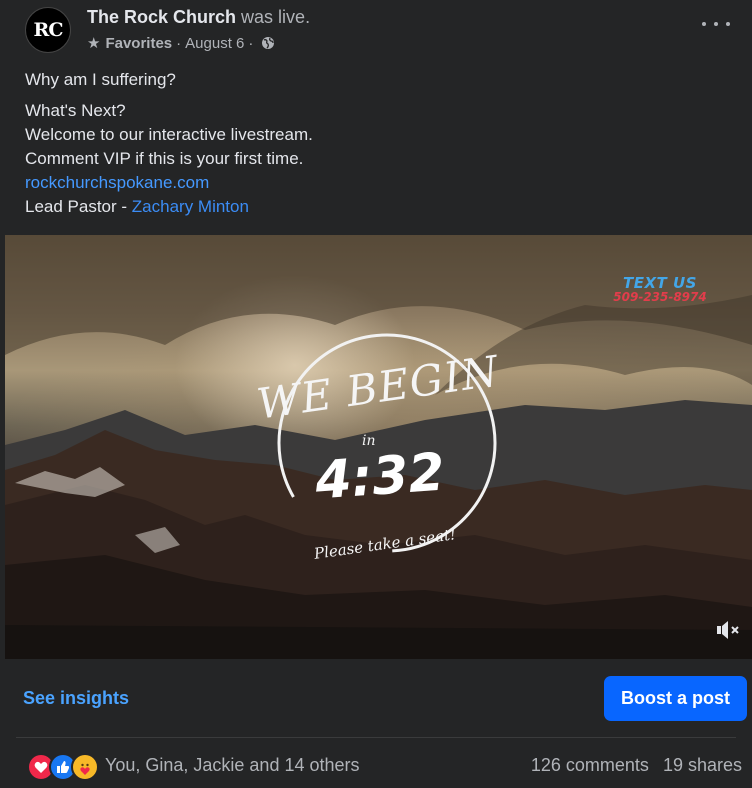 This screenshot has width=752, height=788. I want to click on post-date: August 6, so click(214, 43).